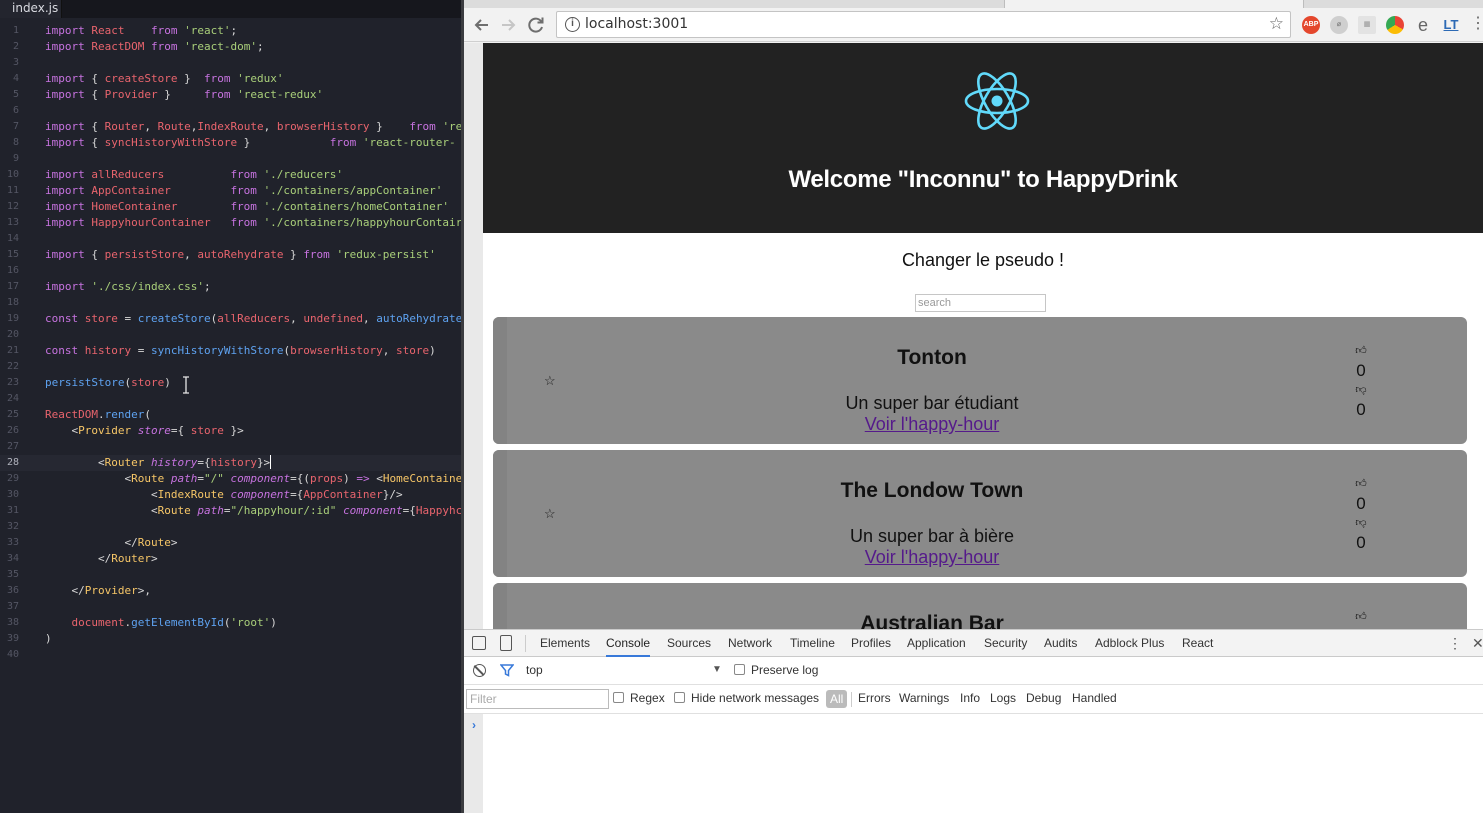  Describe the element at coordinates (31, 9) in the screenshot. I see `editor-tab-index-js: index.js` at that location.